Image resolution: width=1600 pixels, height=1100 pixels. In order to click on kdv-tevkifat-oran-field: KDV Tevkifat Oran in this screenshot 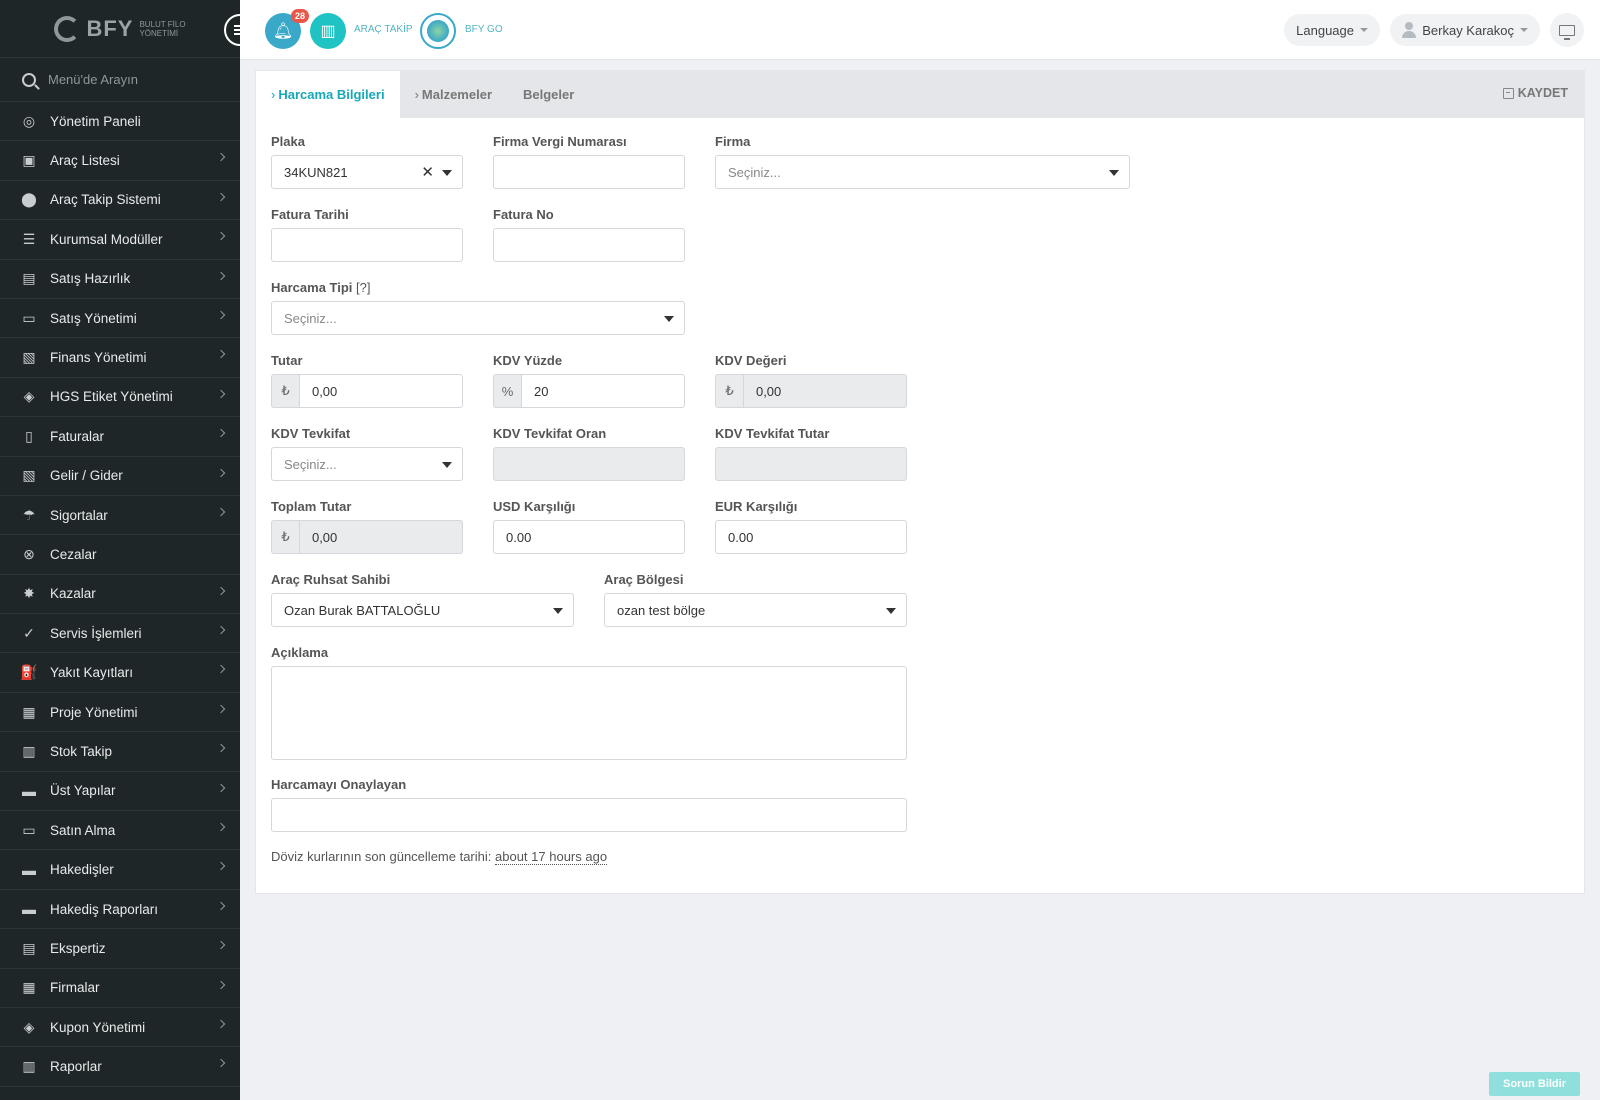, I will do `click(589, 453)`.